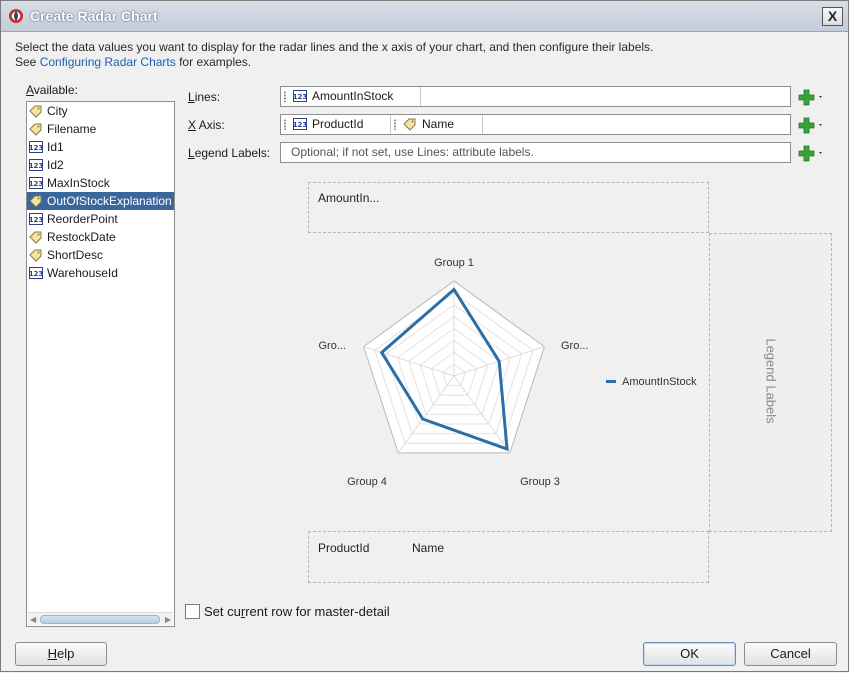 This screenshot has width=849, height=673. What do you see at coordinates (535, 124) in the screenshot?
I see `xaxis-field: 123 ProductId Name` at bounding box center [535, 124].